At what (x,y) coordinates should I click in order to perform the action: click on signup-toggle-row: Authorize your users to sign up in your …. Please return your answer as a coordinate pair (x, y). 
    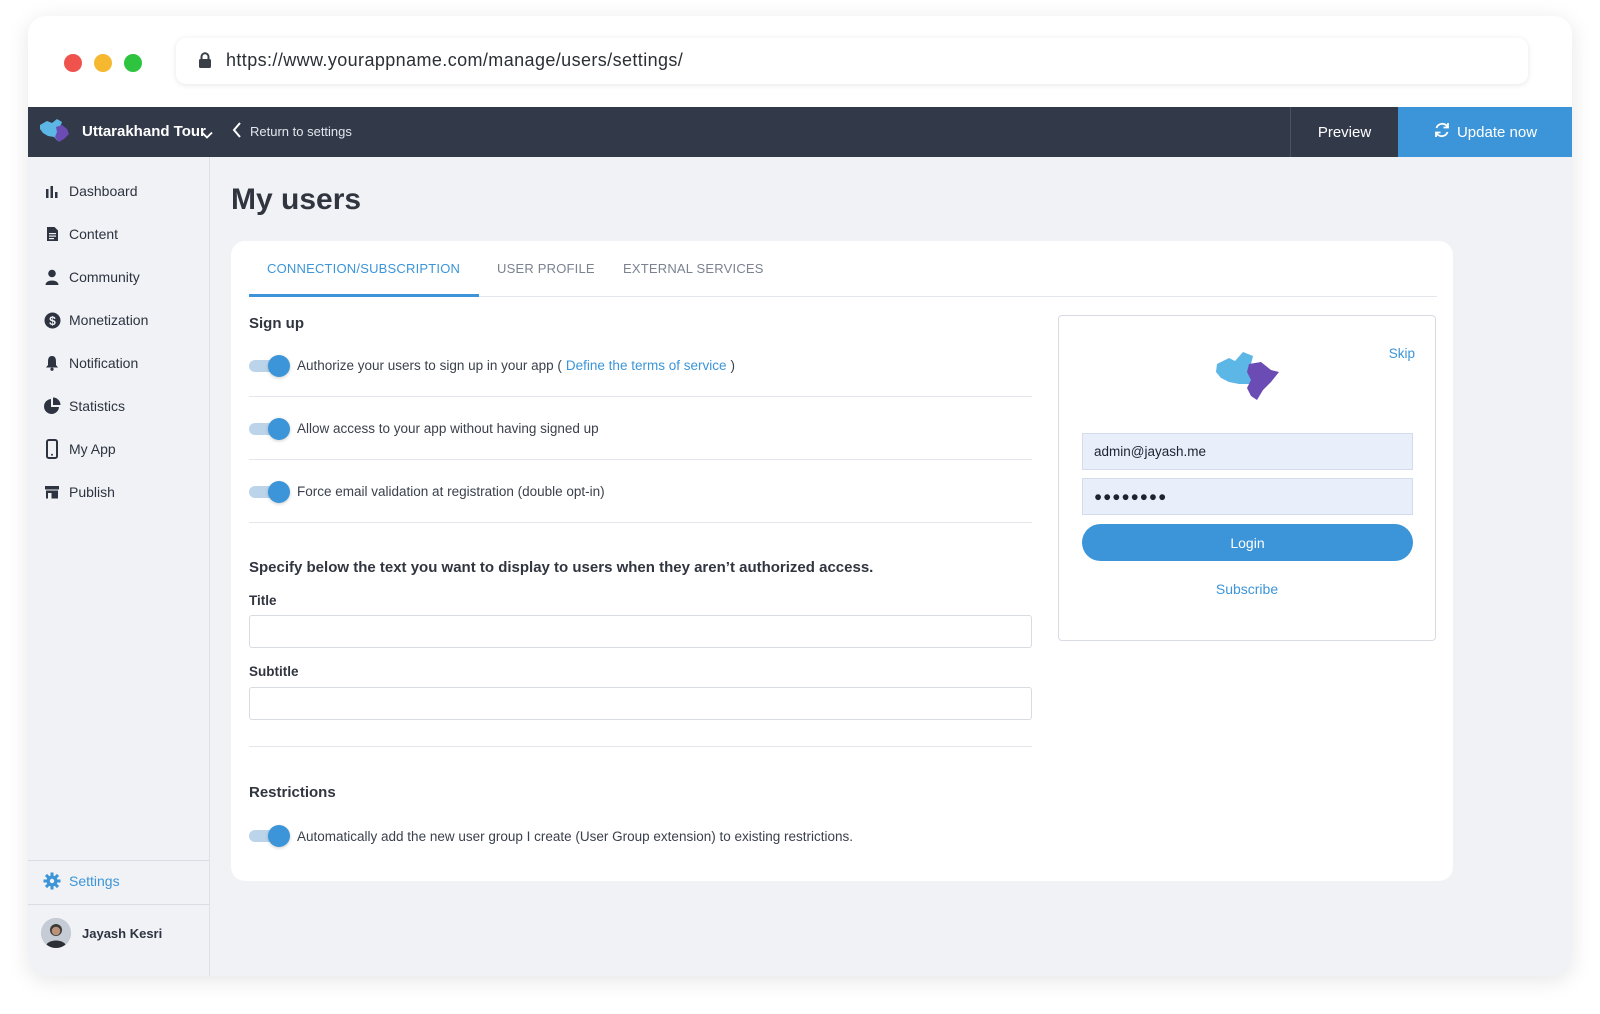
    Looking at the image, I should click on (640, 366).